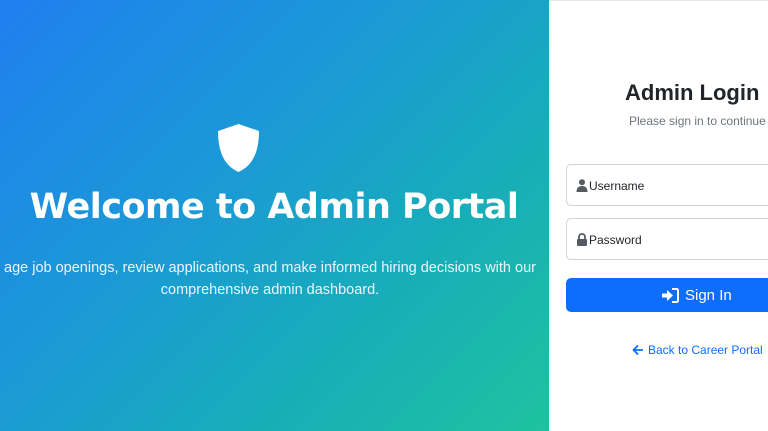 Image resolution: width=768 pixels, height=431 pixels. I want to click on password-label: Password, so click(615, 240).